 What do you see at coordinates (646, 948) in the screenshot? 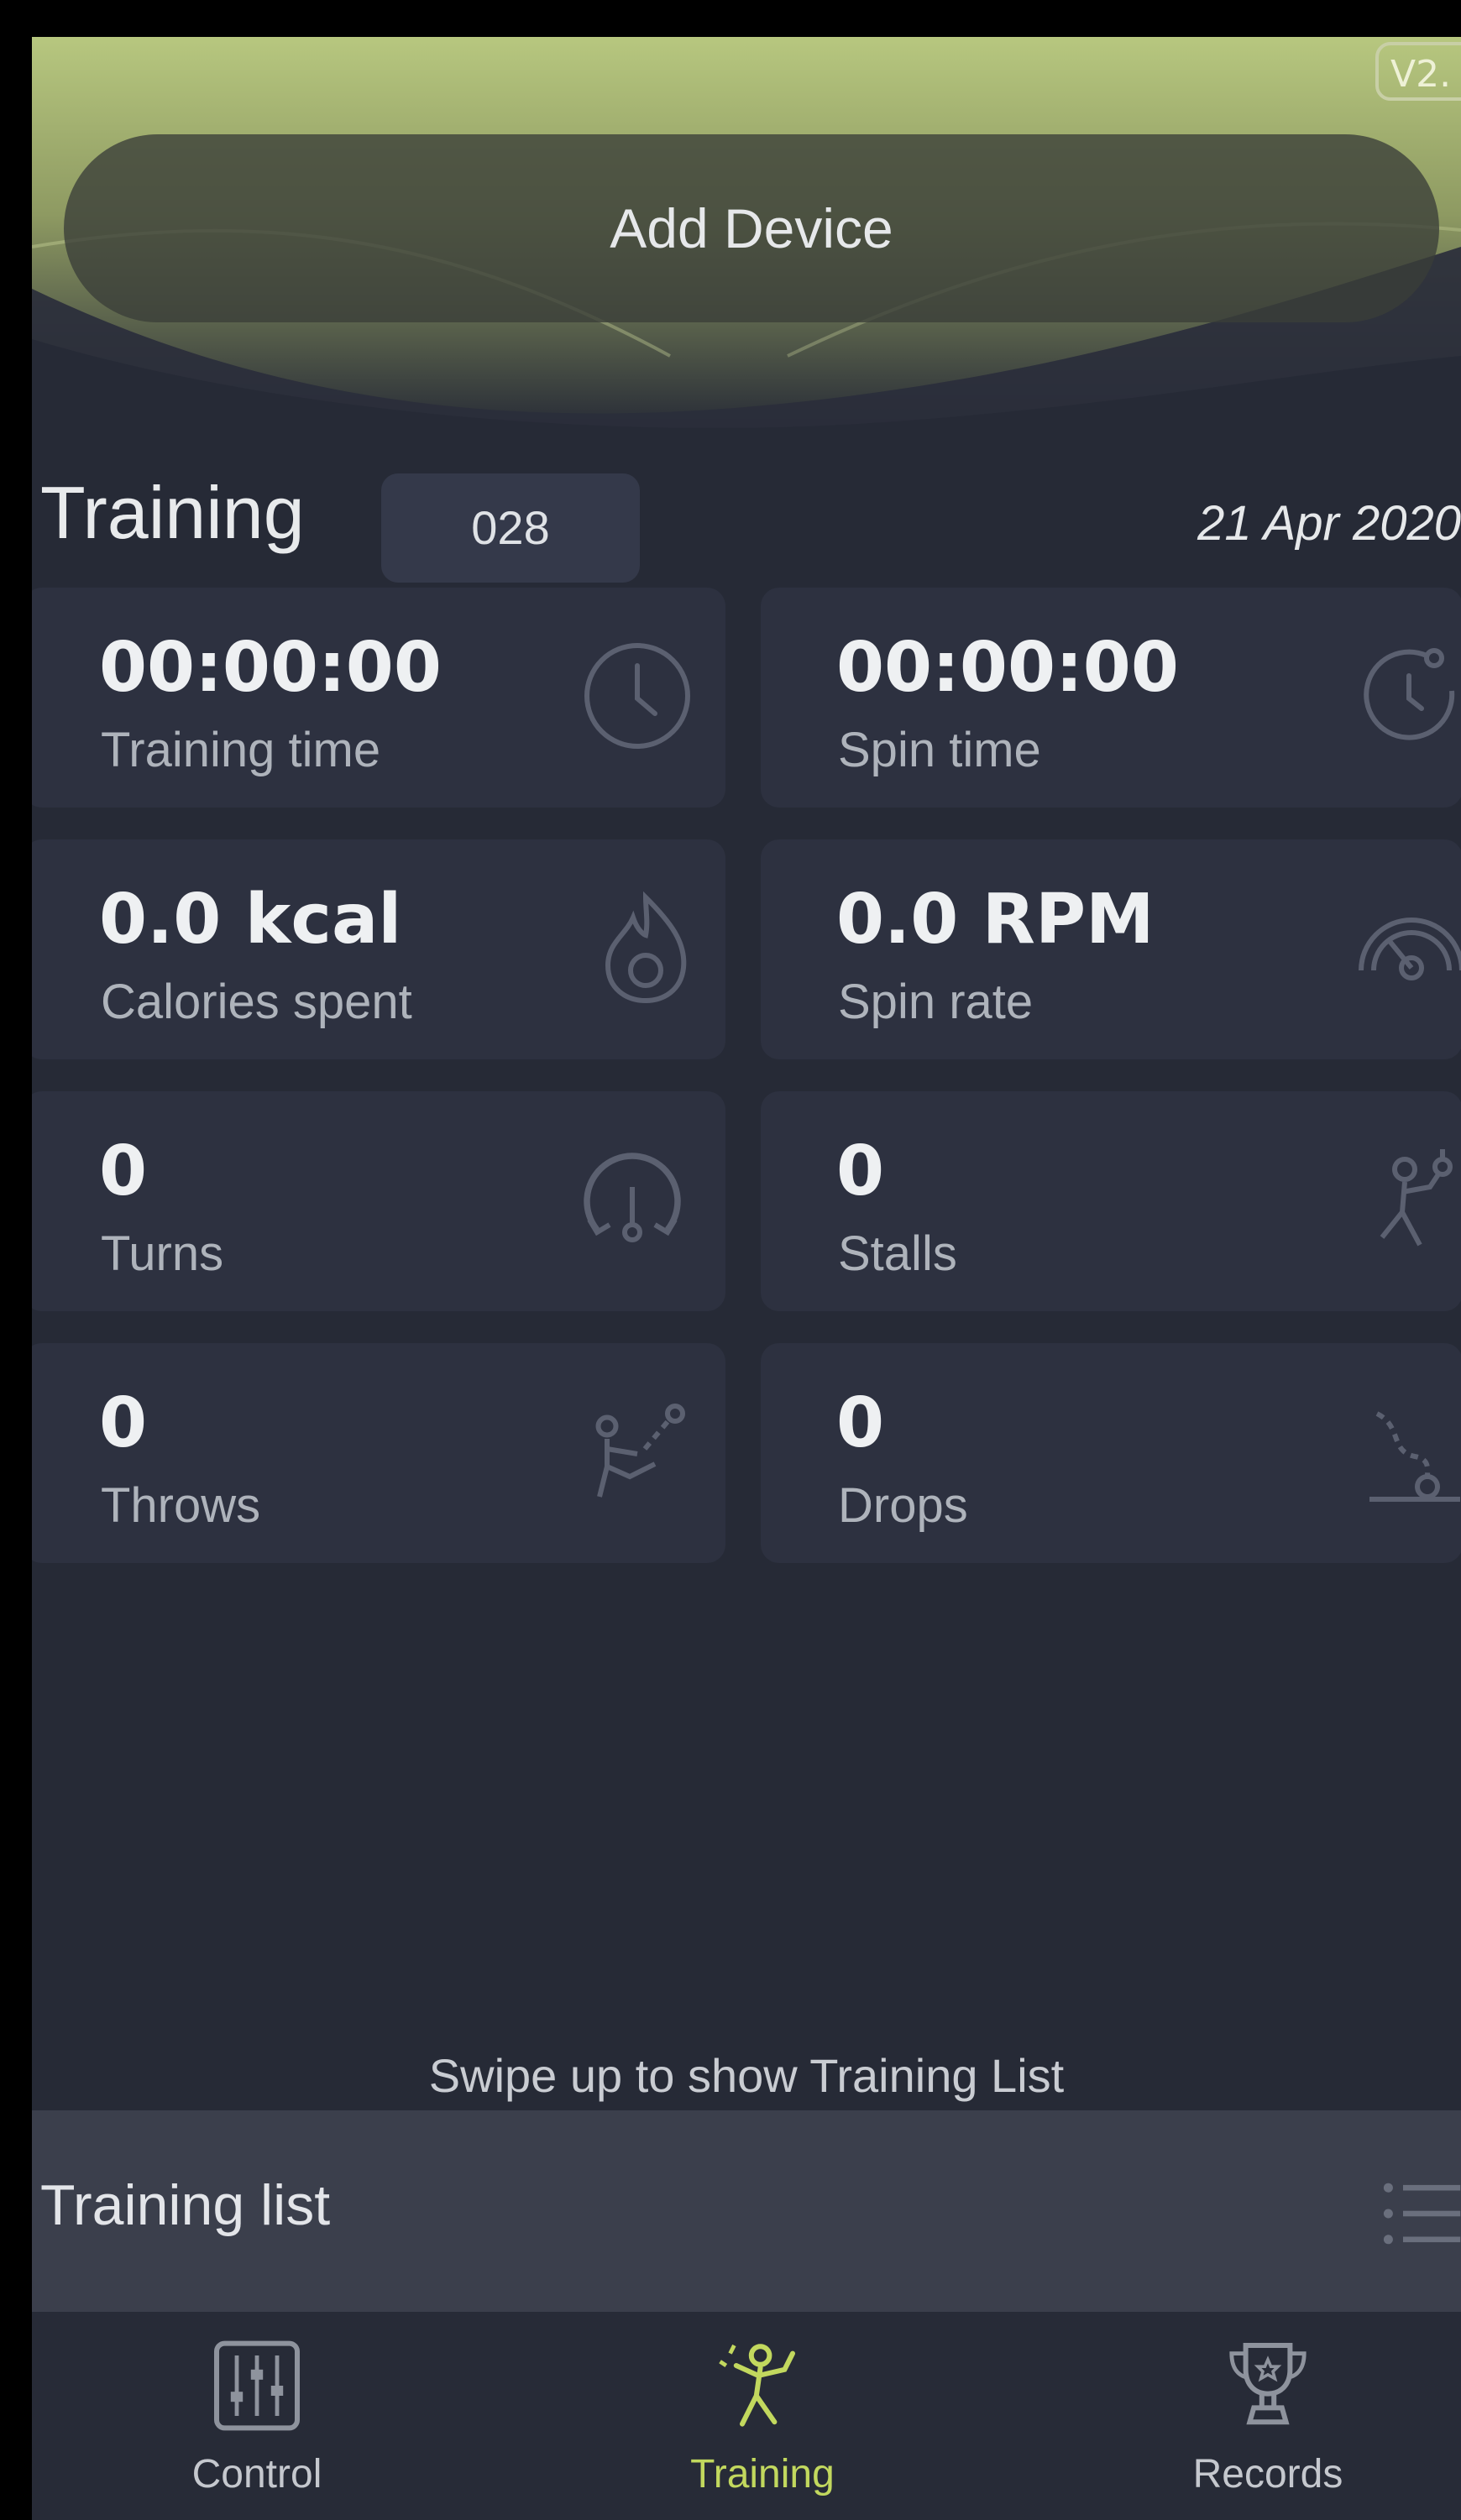
I see `flame-icon` at bounding box center [646, 948].